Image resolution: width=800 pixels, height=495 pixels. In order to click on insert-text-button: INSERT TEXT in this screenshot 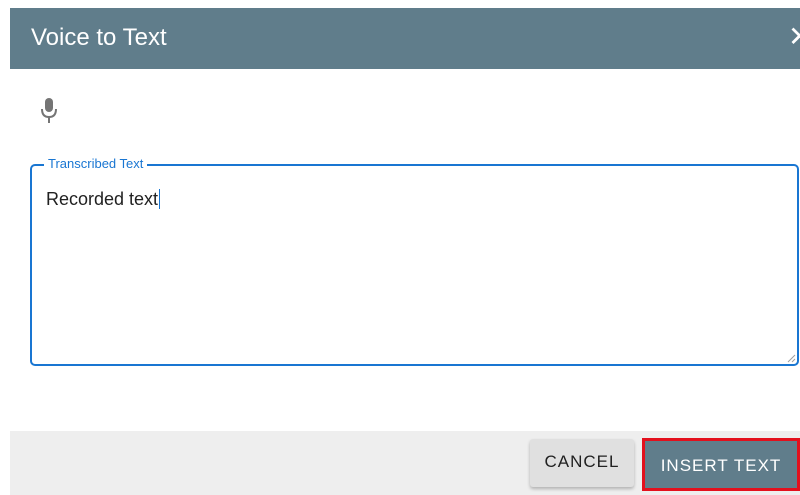, I will do `click(721, 464)`.